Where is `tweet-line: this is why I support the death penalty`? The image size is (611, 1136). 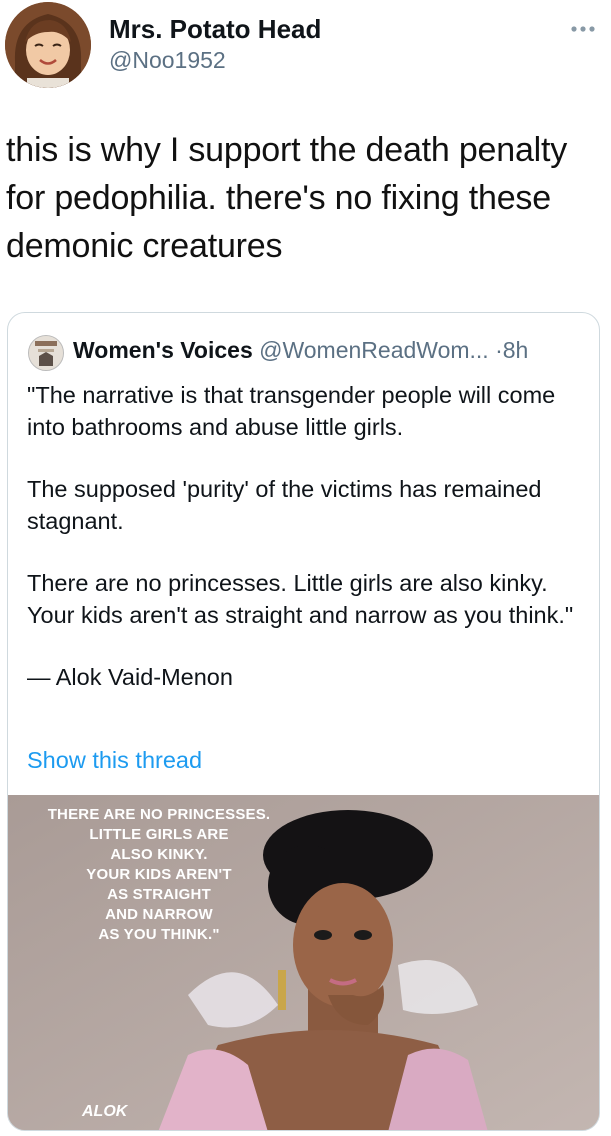 tweet-line: this is why I support the death penalty is located at coordinates (287, 150).